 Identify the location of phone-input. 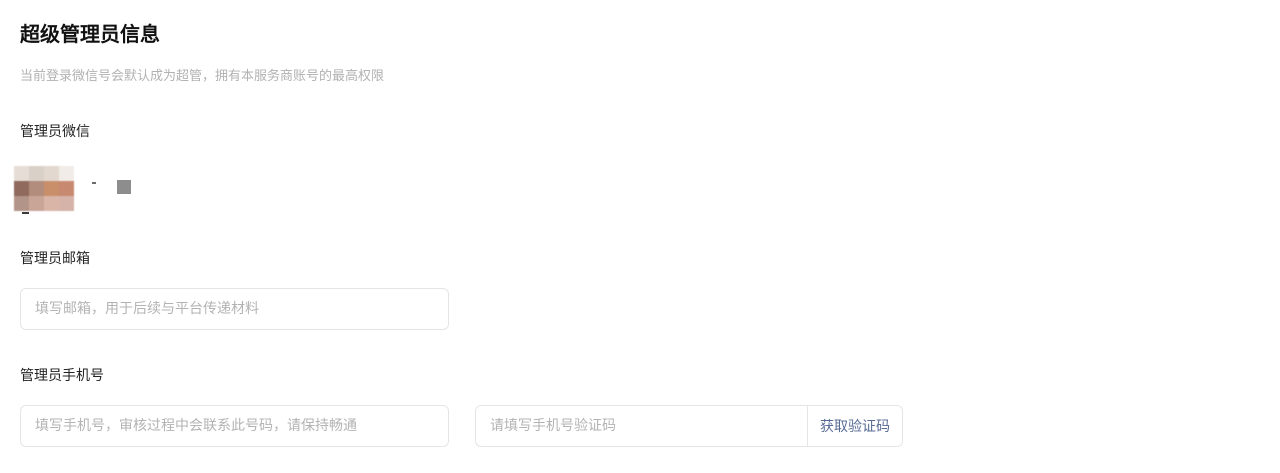
(234, 426).